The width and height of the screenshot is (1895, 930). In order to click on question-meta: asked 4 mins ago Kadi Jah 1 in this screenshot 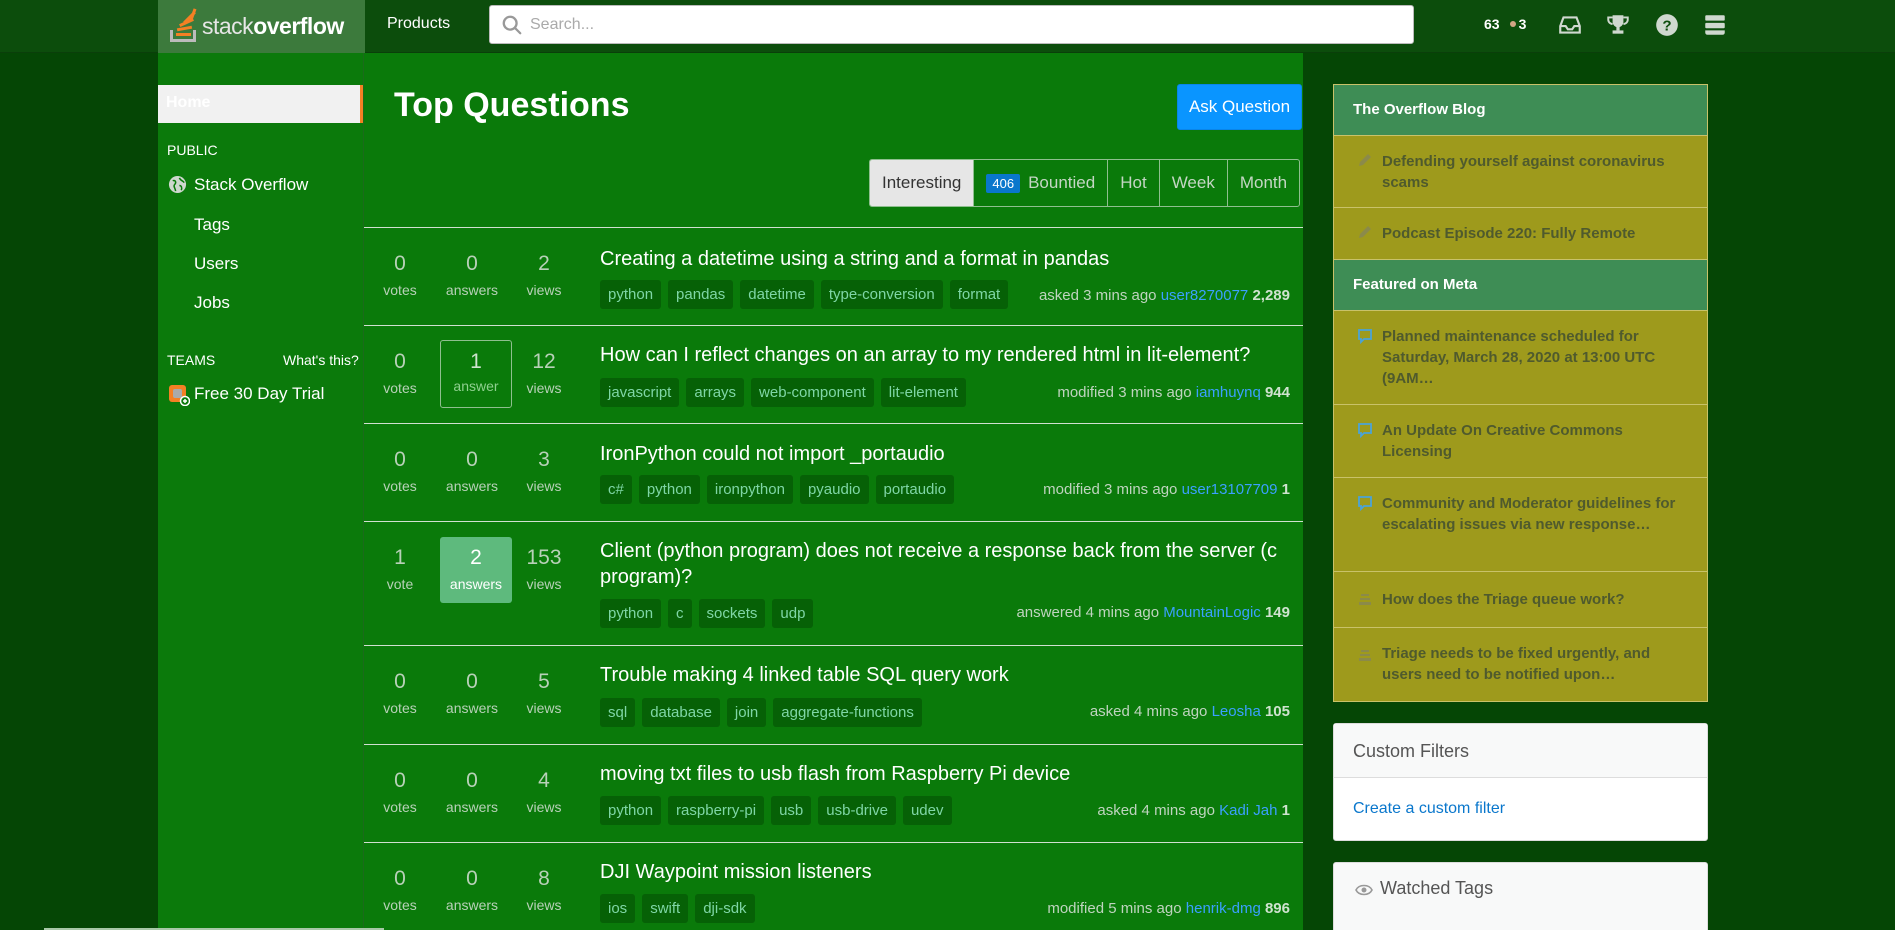, I will do `click(1193, 810)`.